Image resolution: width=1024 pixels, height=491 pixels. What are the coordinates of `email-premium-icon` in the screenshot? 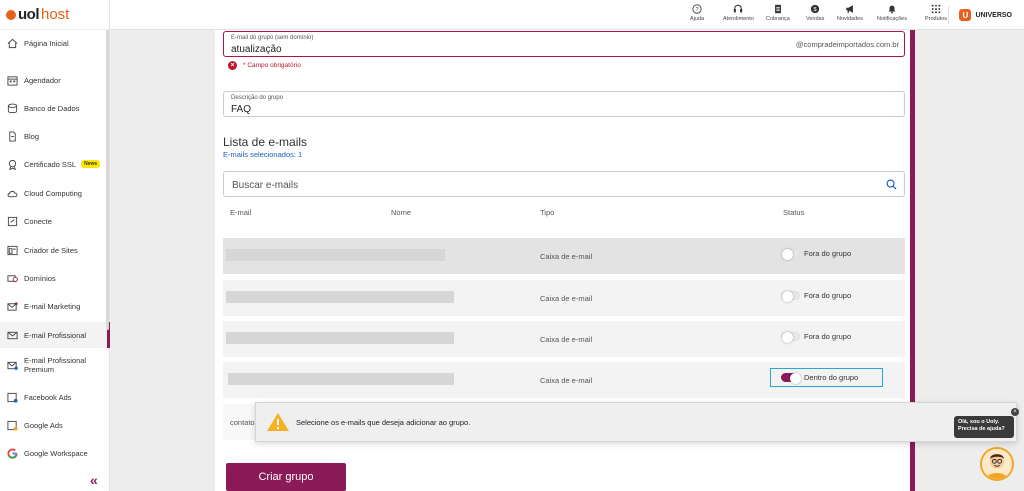 It's located at (12, 365).